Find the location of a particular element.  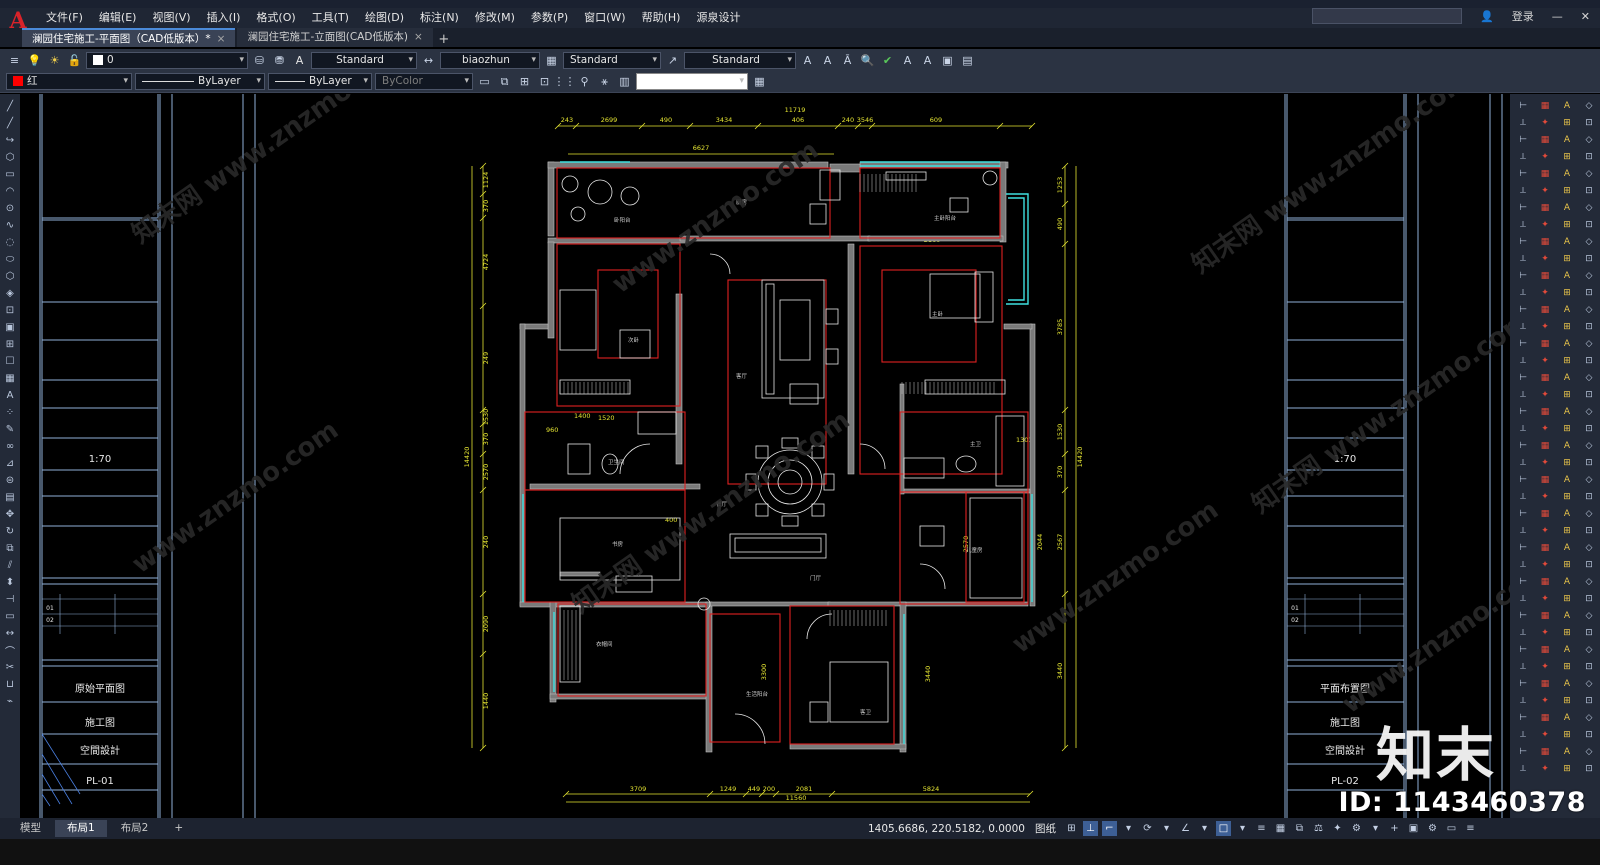

paper-space-button: 图纸 is located at coordinates (1045, 828).